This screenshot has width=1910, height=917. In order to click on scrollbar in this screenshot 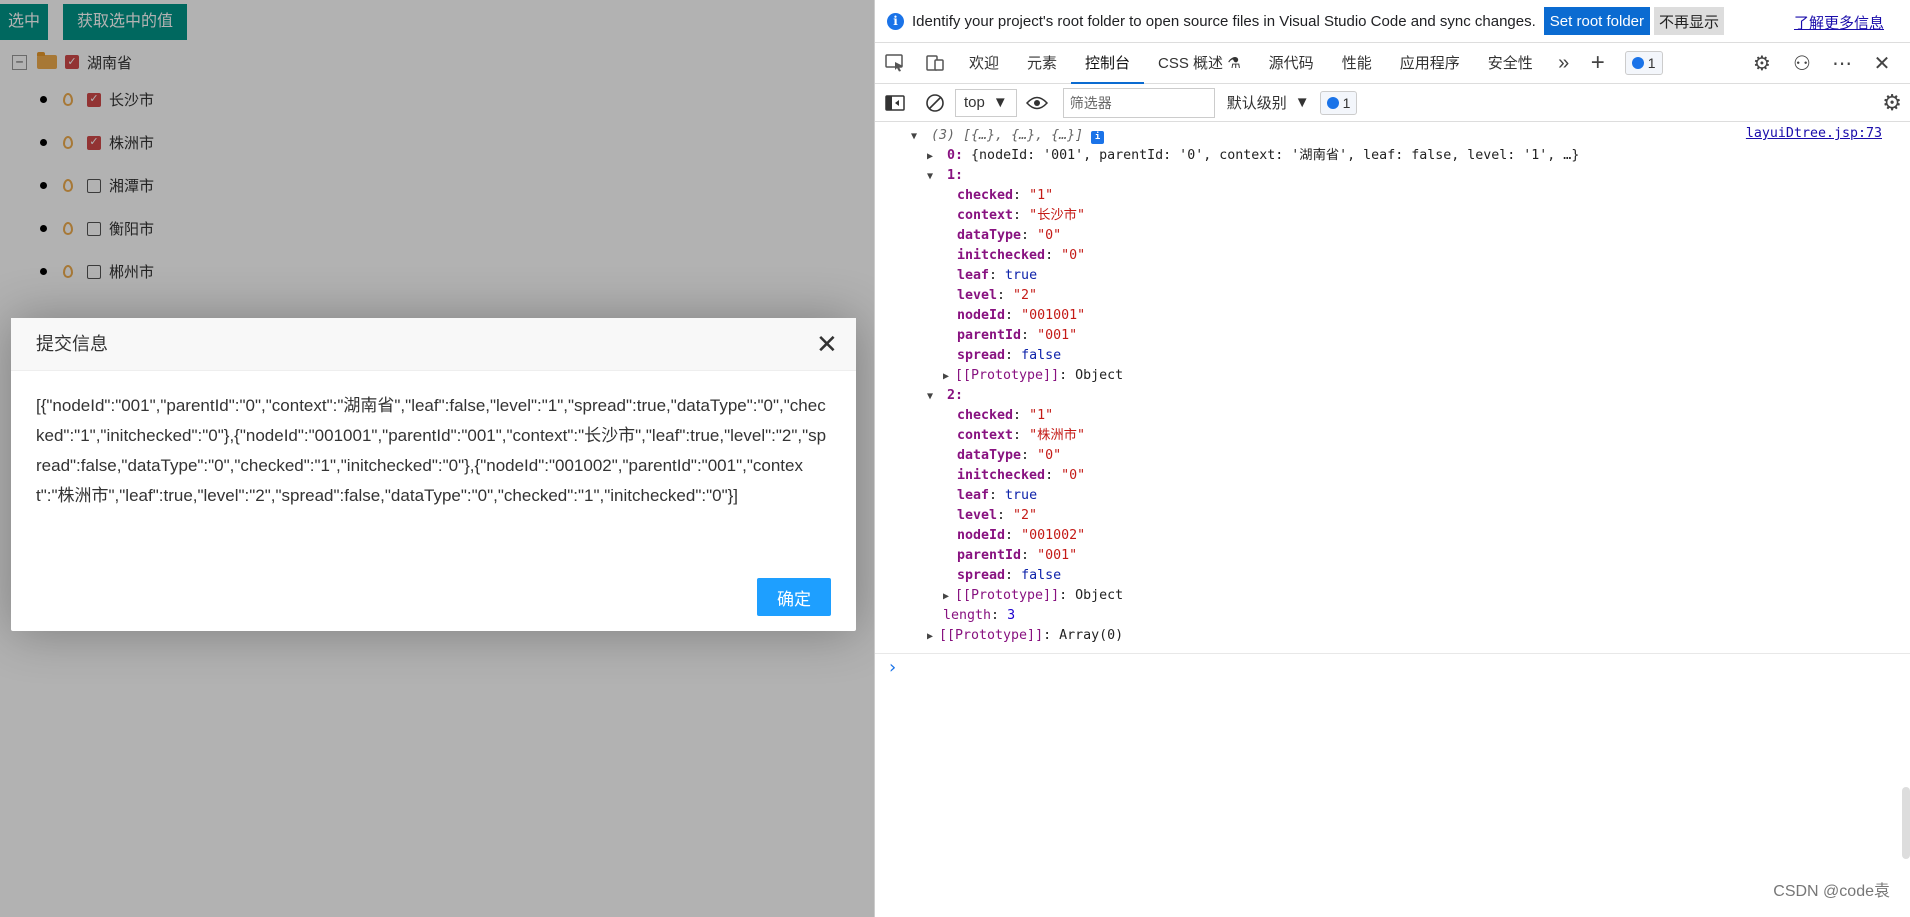, I will do `click(1906, 823)`.